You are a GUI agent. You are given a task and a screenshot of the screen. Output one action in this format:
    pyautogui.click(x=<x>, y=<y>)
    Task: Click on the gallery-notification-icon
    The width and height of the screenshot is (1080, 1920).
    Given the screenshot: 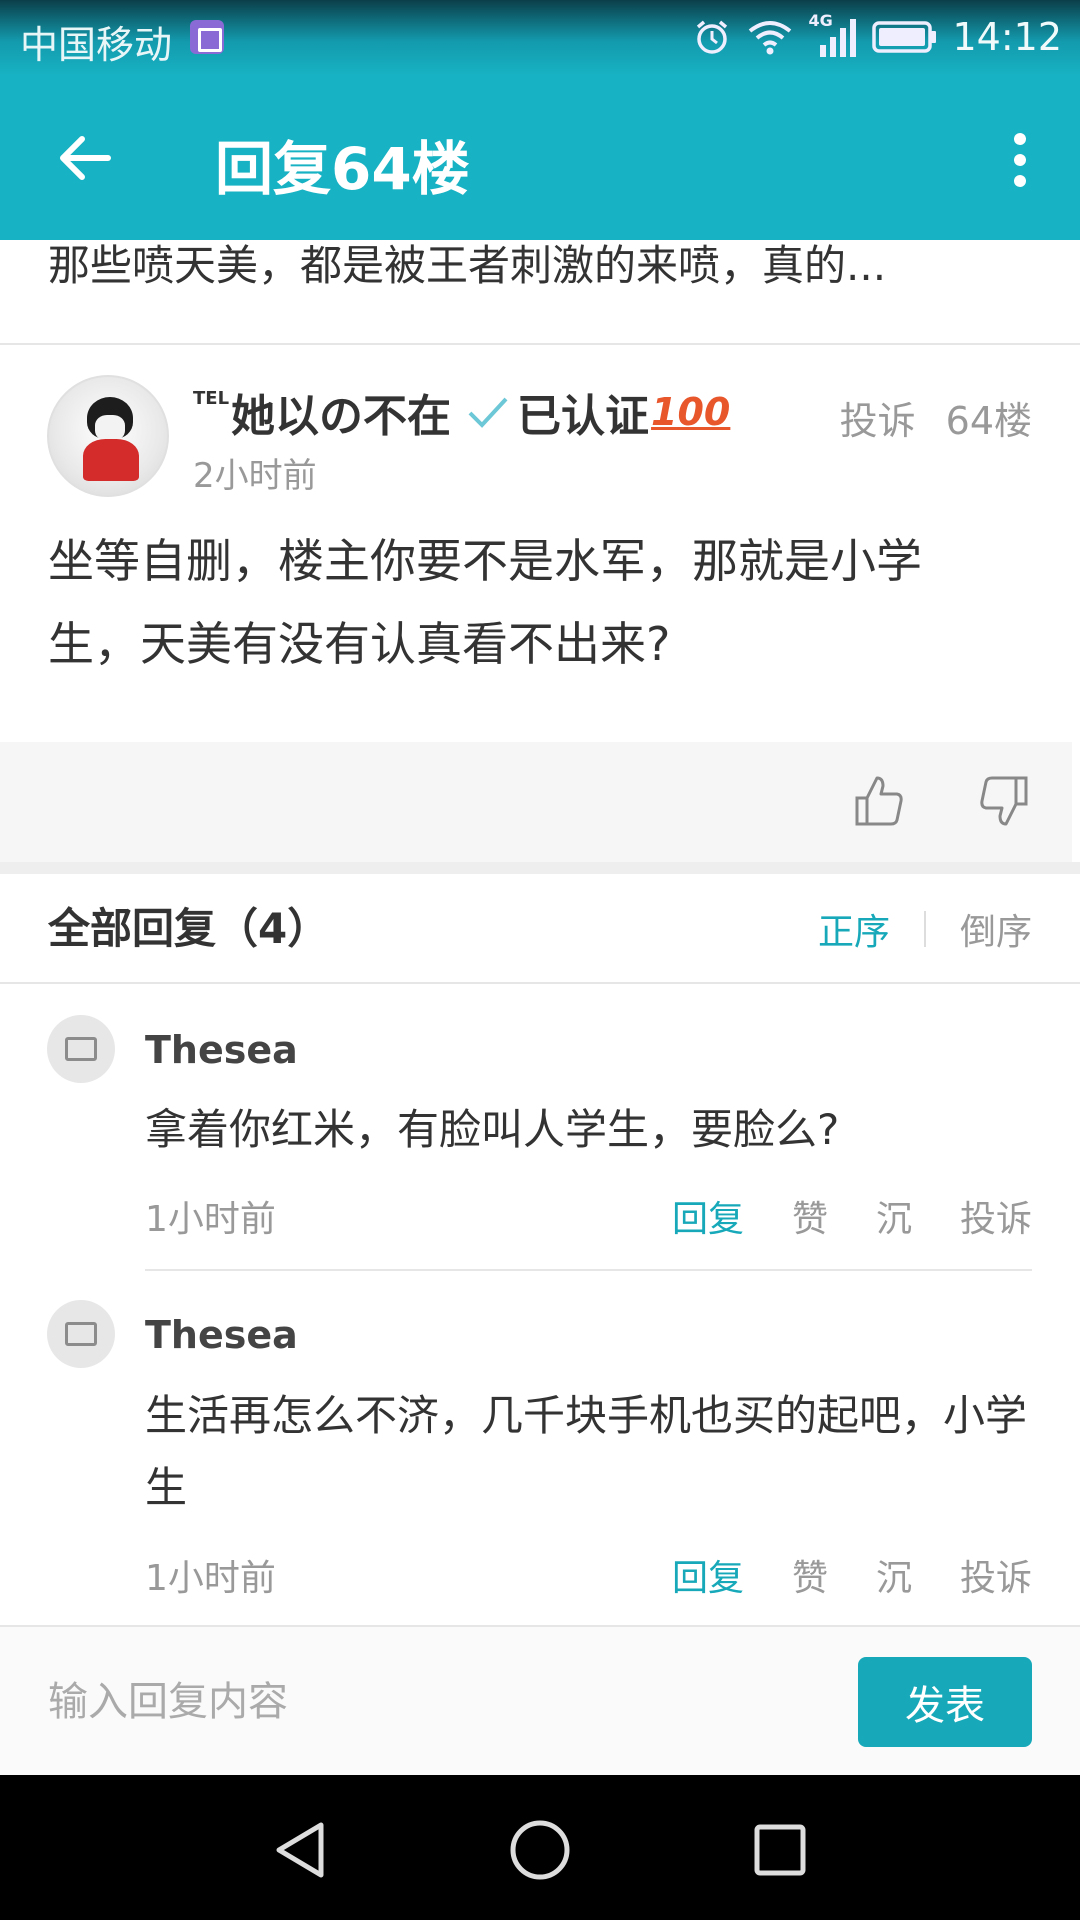 What is the action you would take?
    pyautogui.click(x=207, y=37)
    